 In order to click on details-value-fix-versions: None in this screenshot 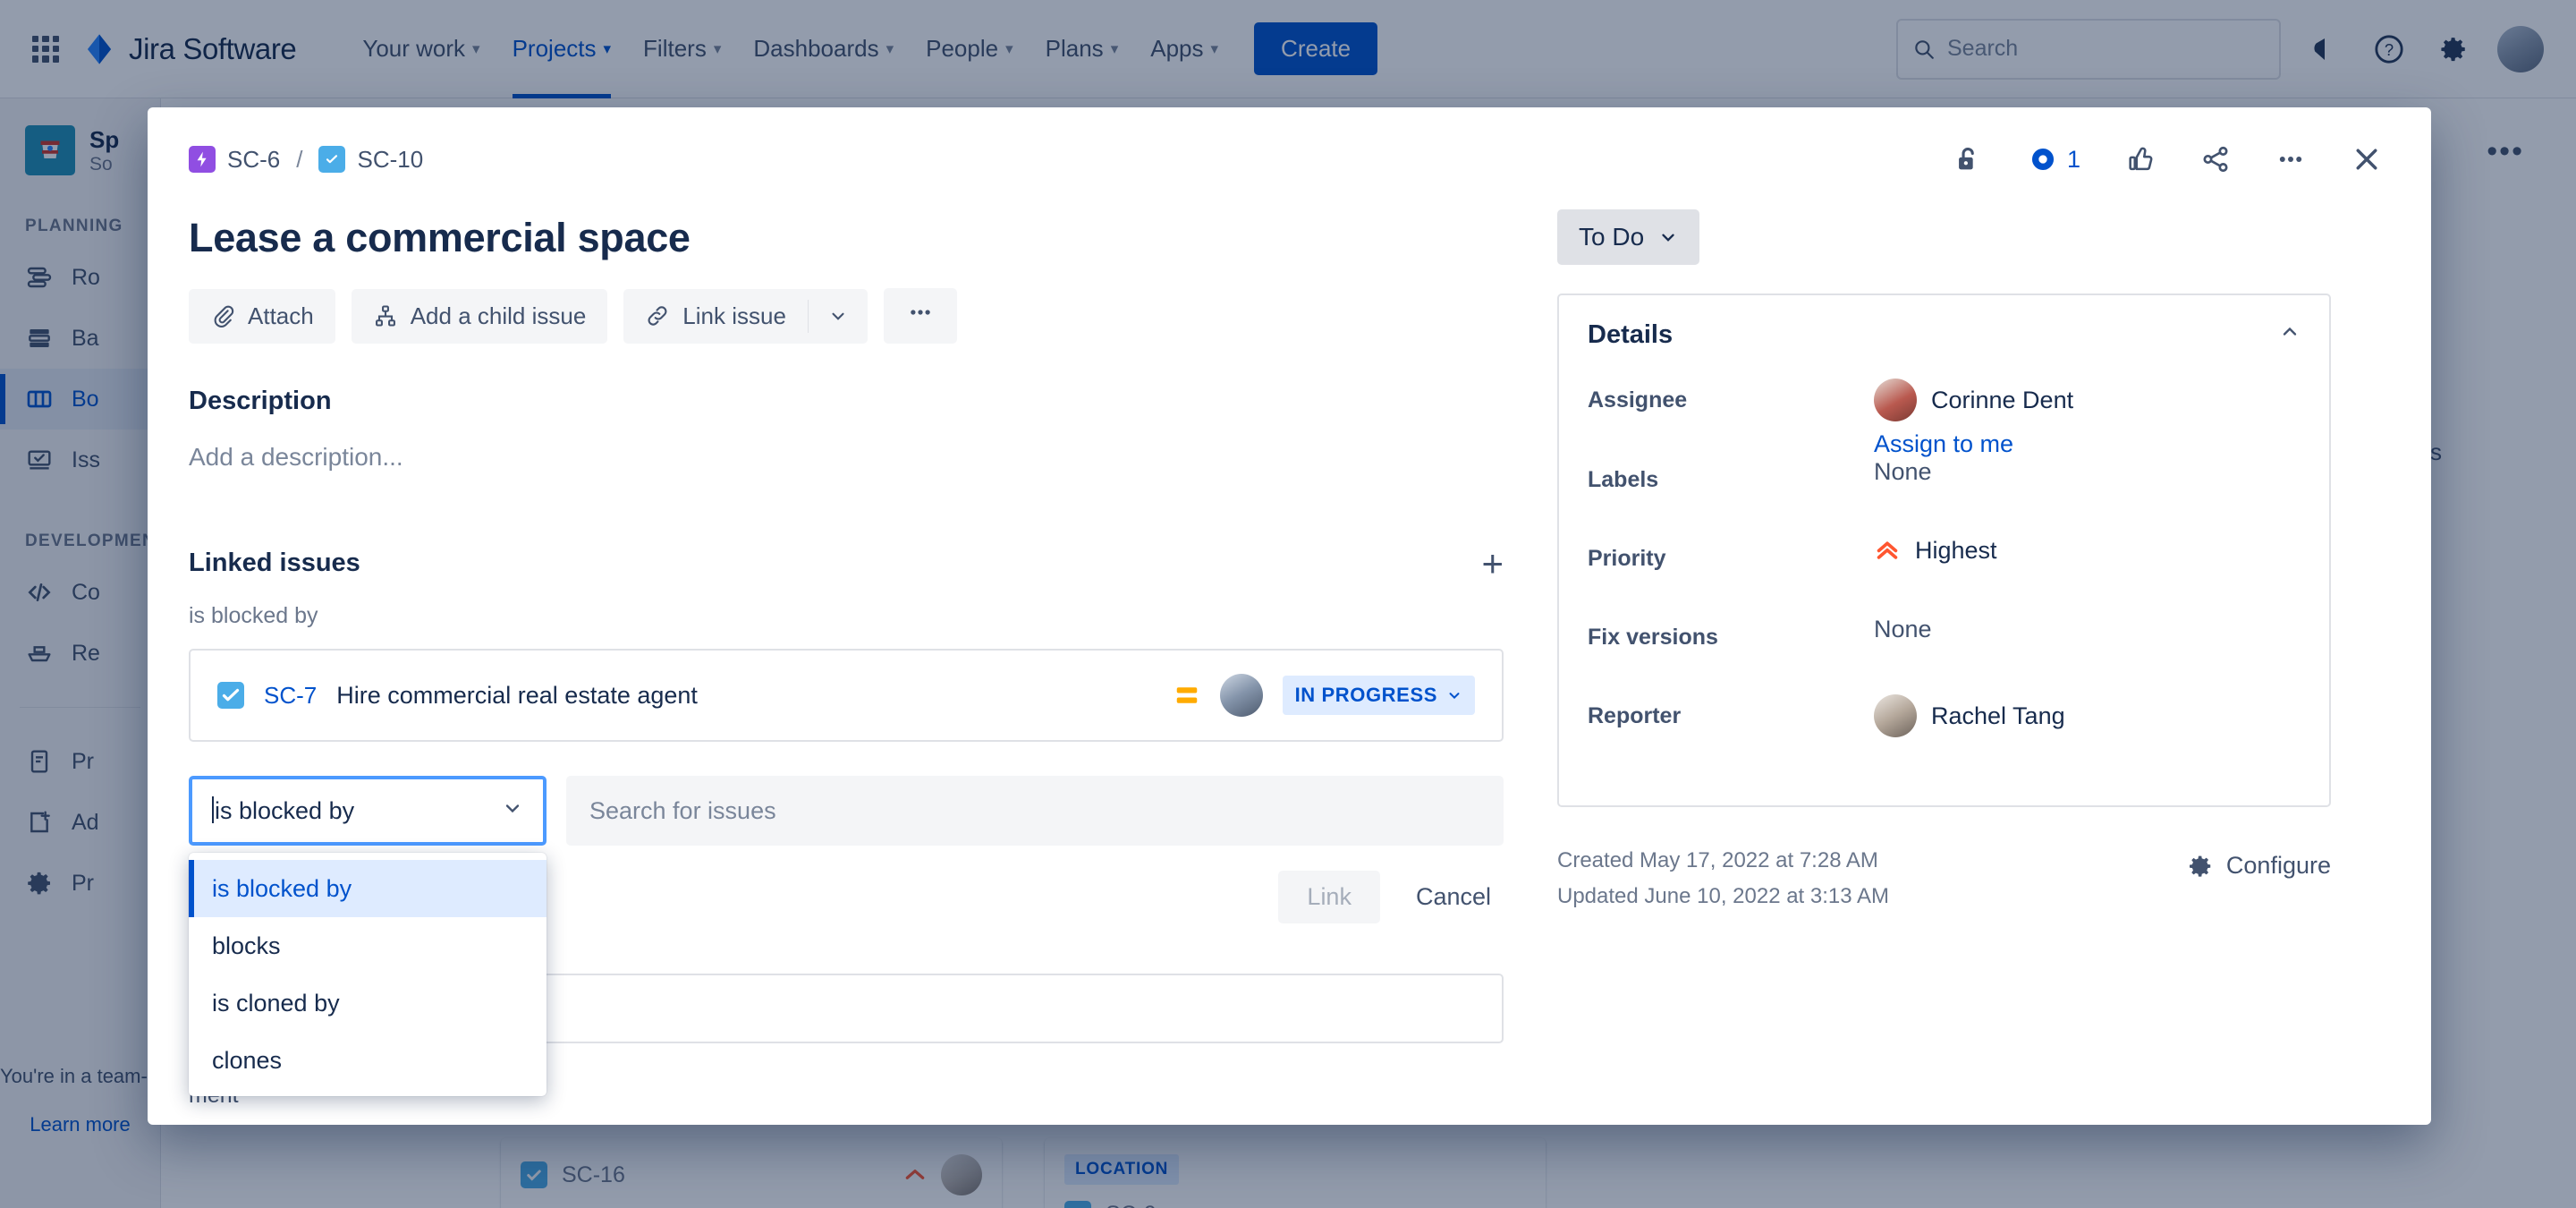, I will do `click(1903, 629)`.